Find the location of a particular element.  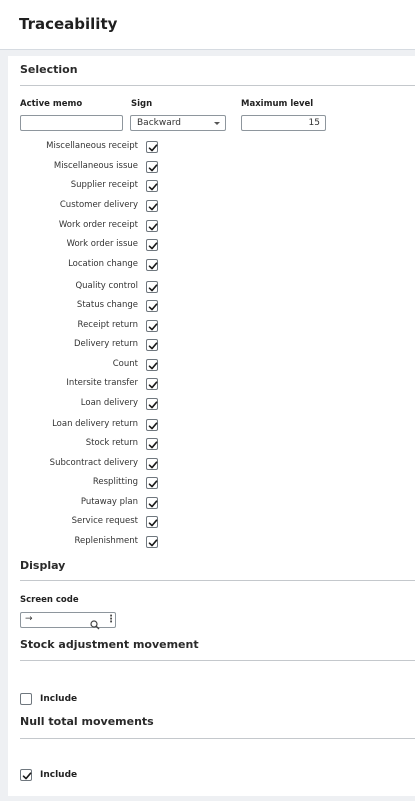

checkbox-loan-delivery-return is located at coordinates (152, 425).